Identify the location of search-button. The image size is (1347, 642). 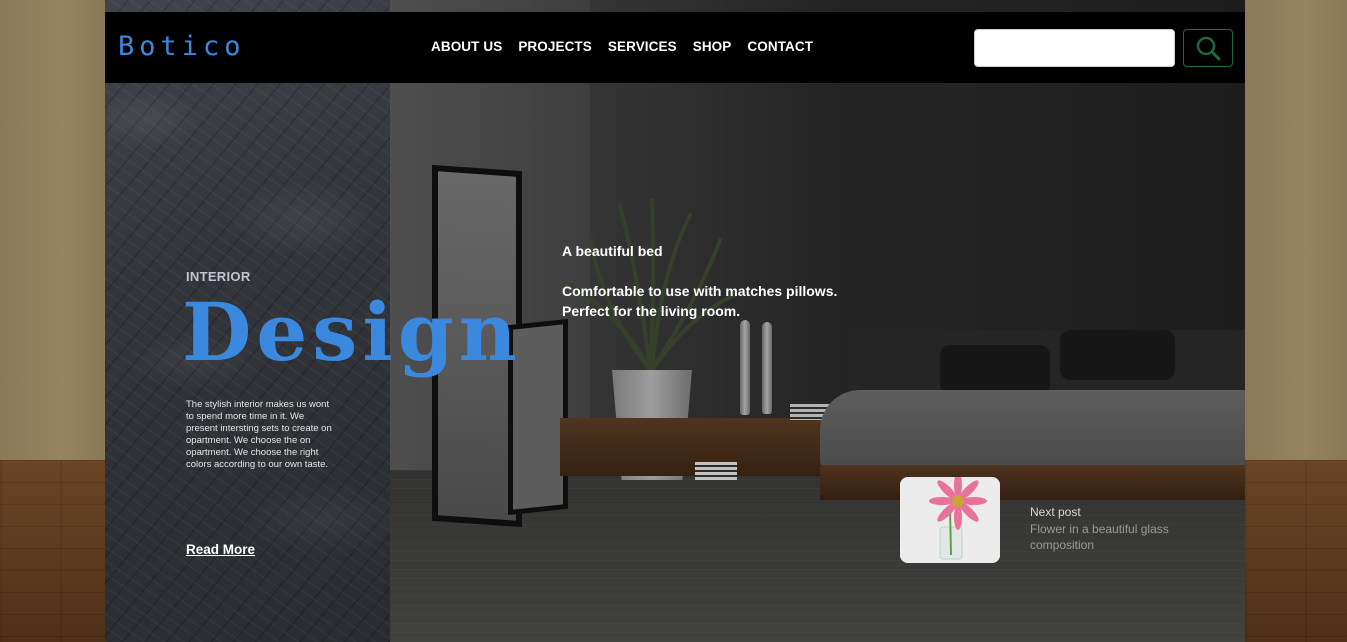
(1208, 48).